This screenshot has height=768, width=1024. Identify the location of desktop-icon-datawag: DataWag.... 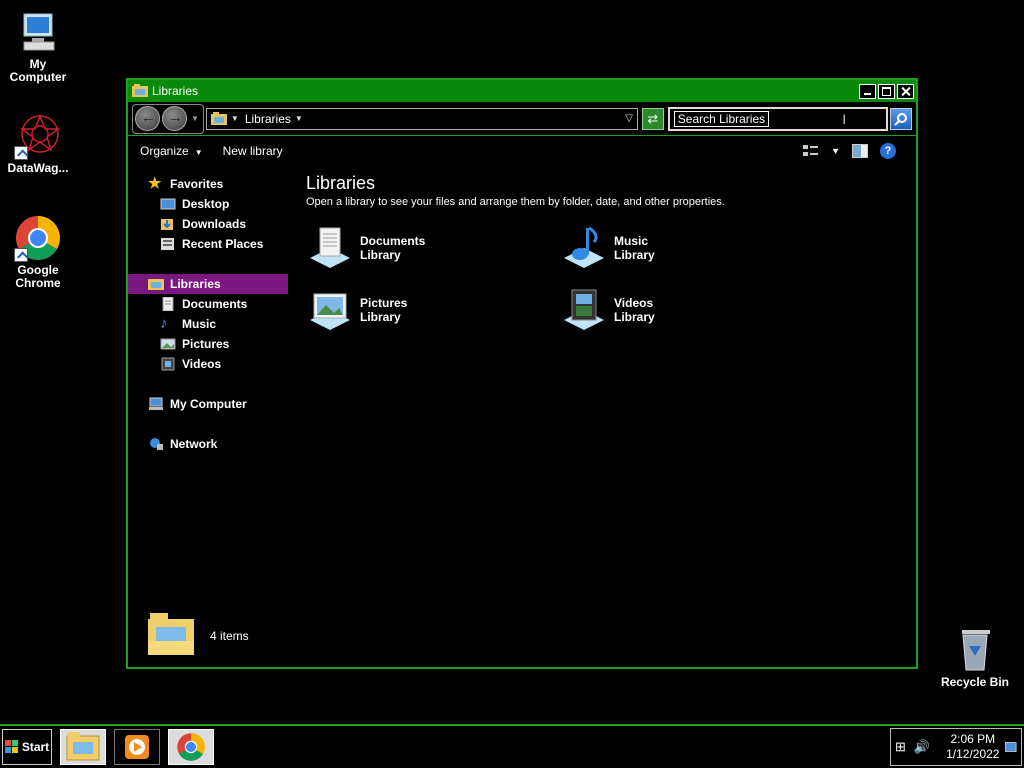
(38, 143).